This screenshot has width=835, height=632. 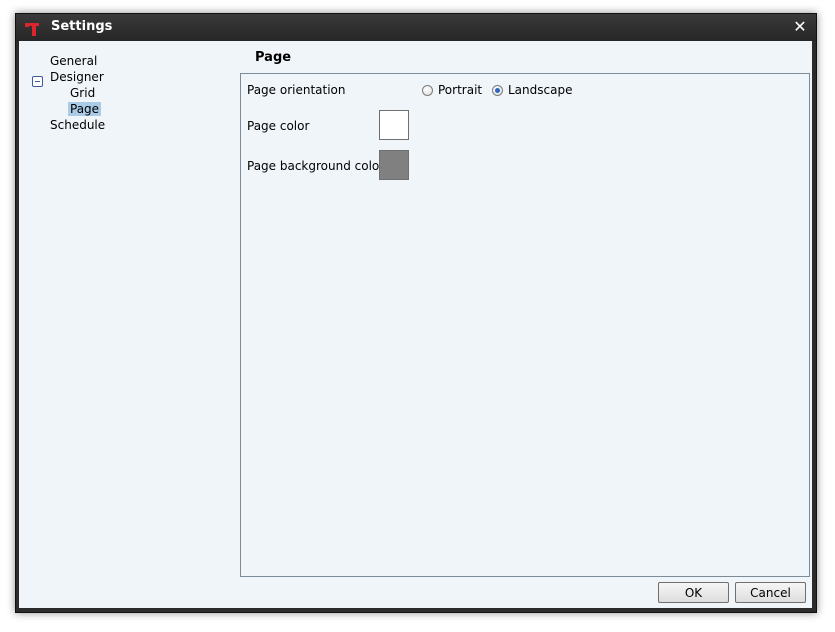 What do you see at coordinates (316, 166) in the screenshot?
I see `page-background-color-label: Page background color` at bounding box center [316, 166].